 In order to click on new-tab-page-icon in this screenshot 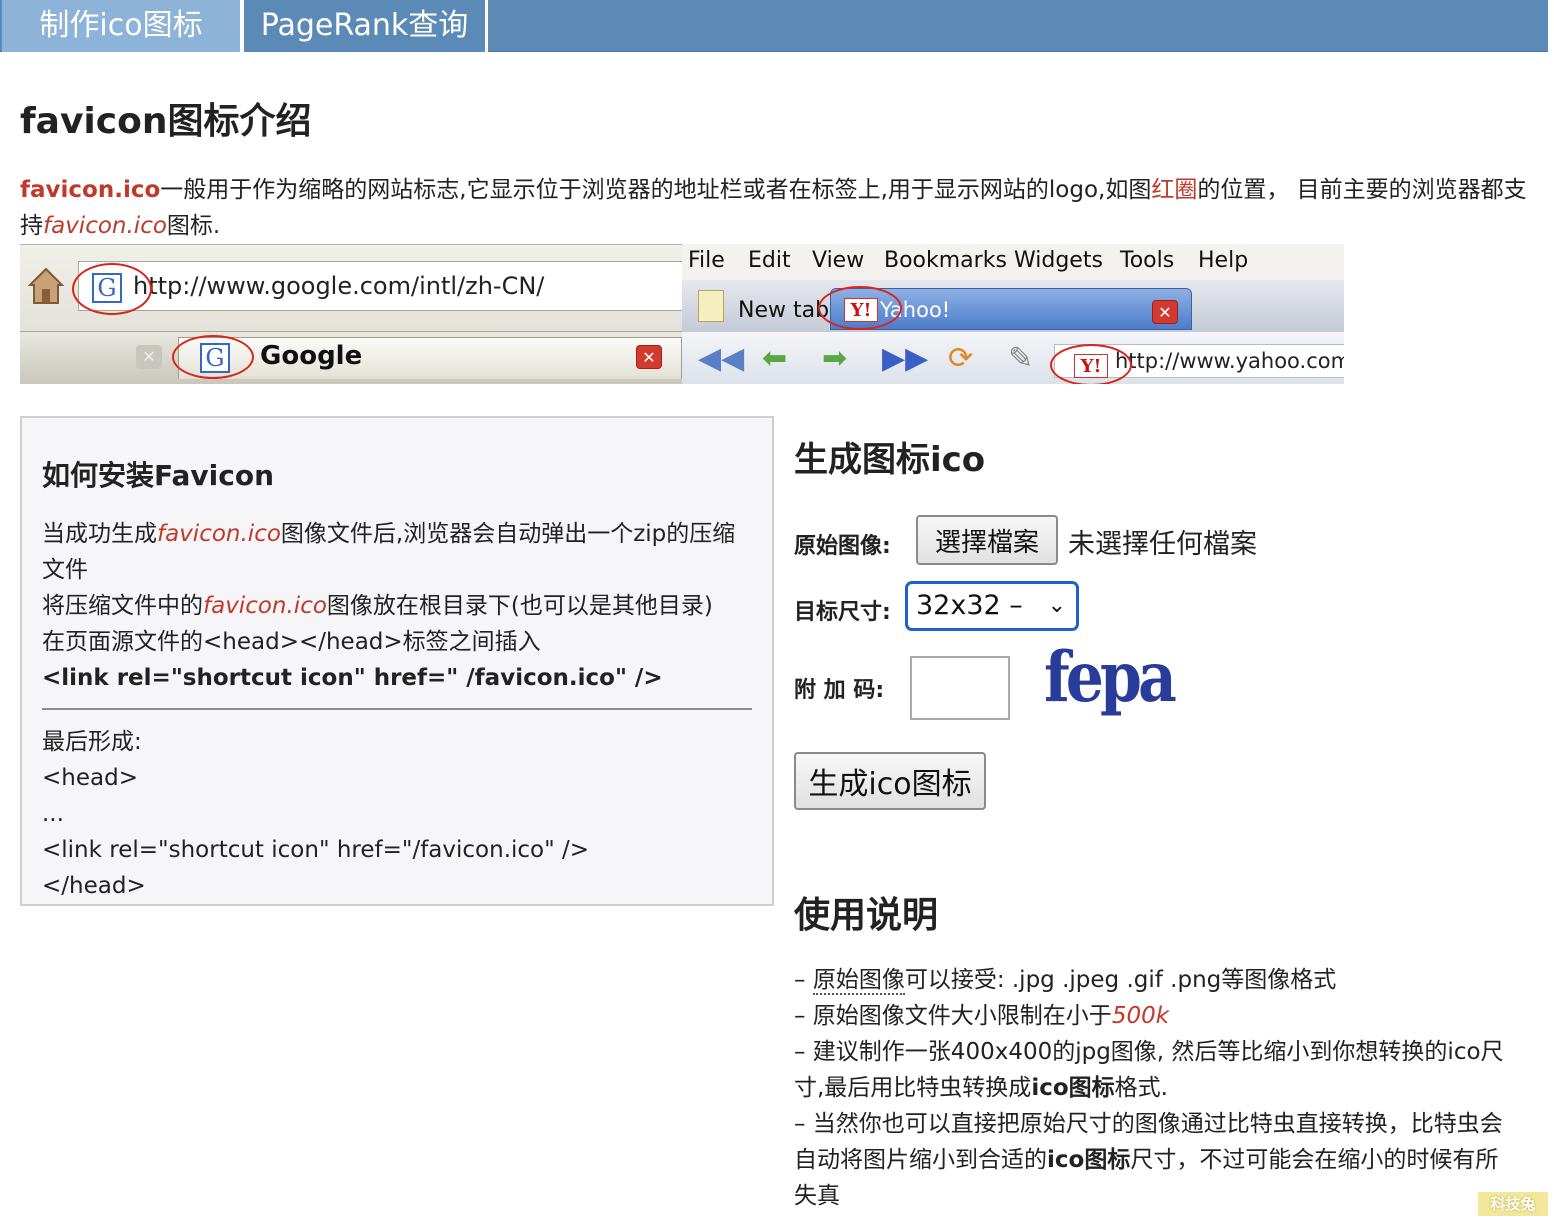, I will do `click(711, 306)`.